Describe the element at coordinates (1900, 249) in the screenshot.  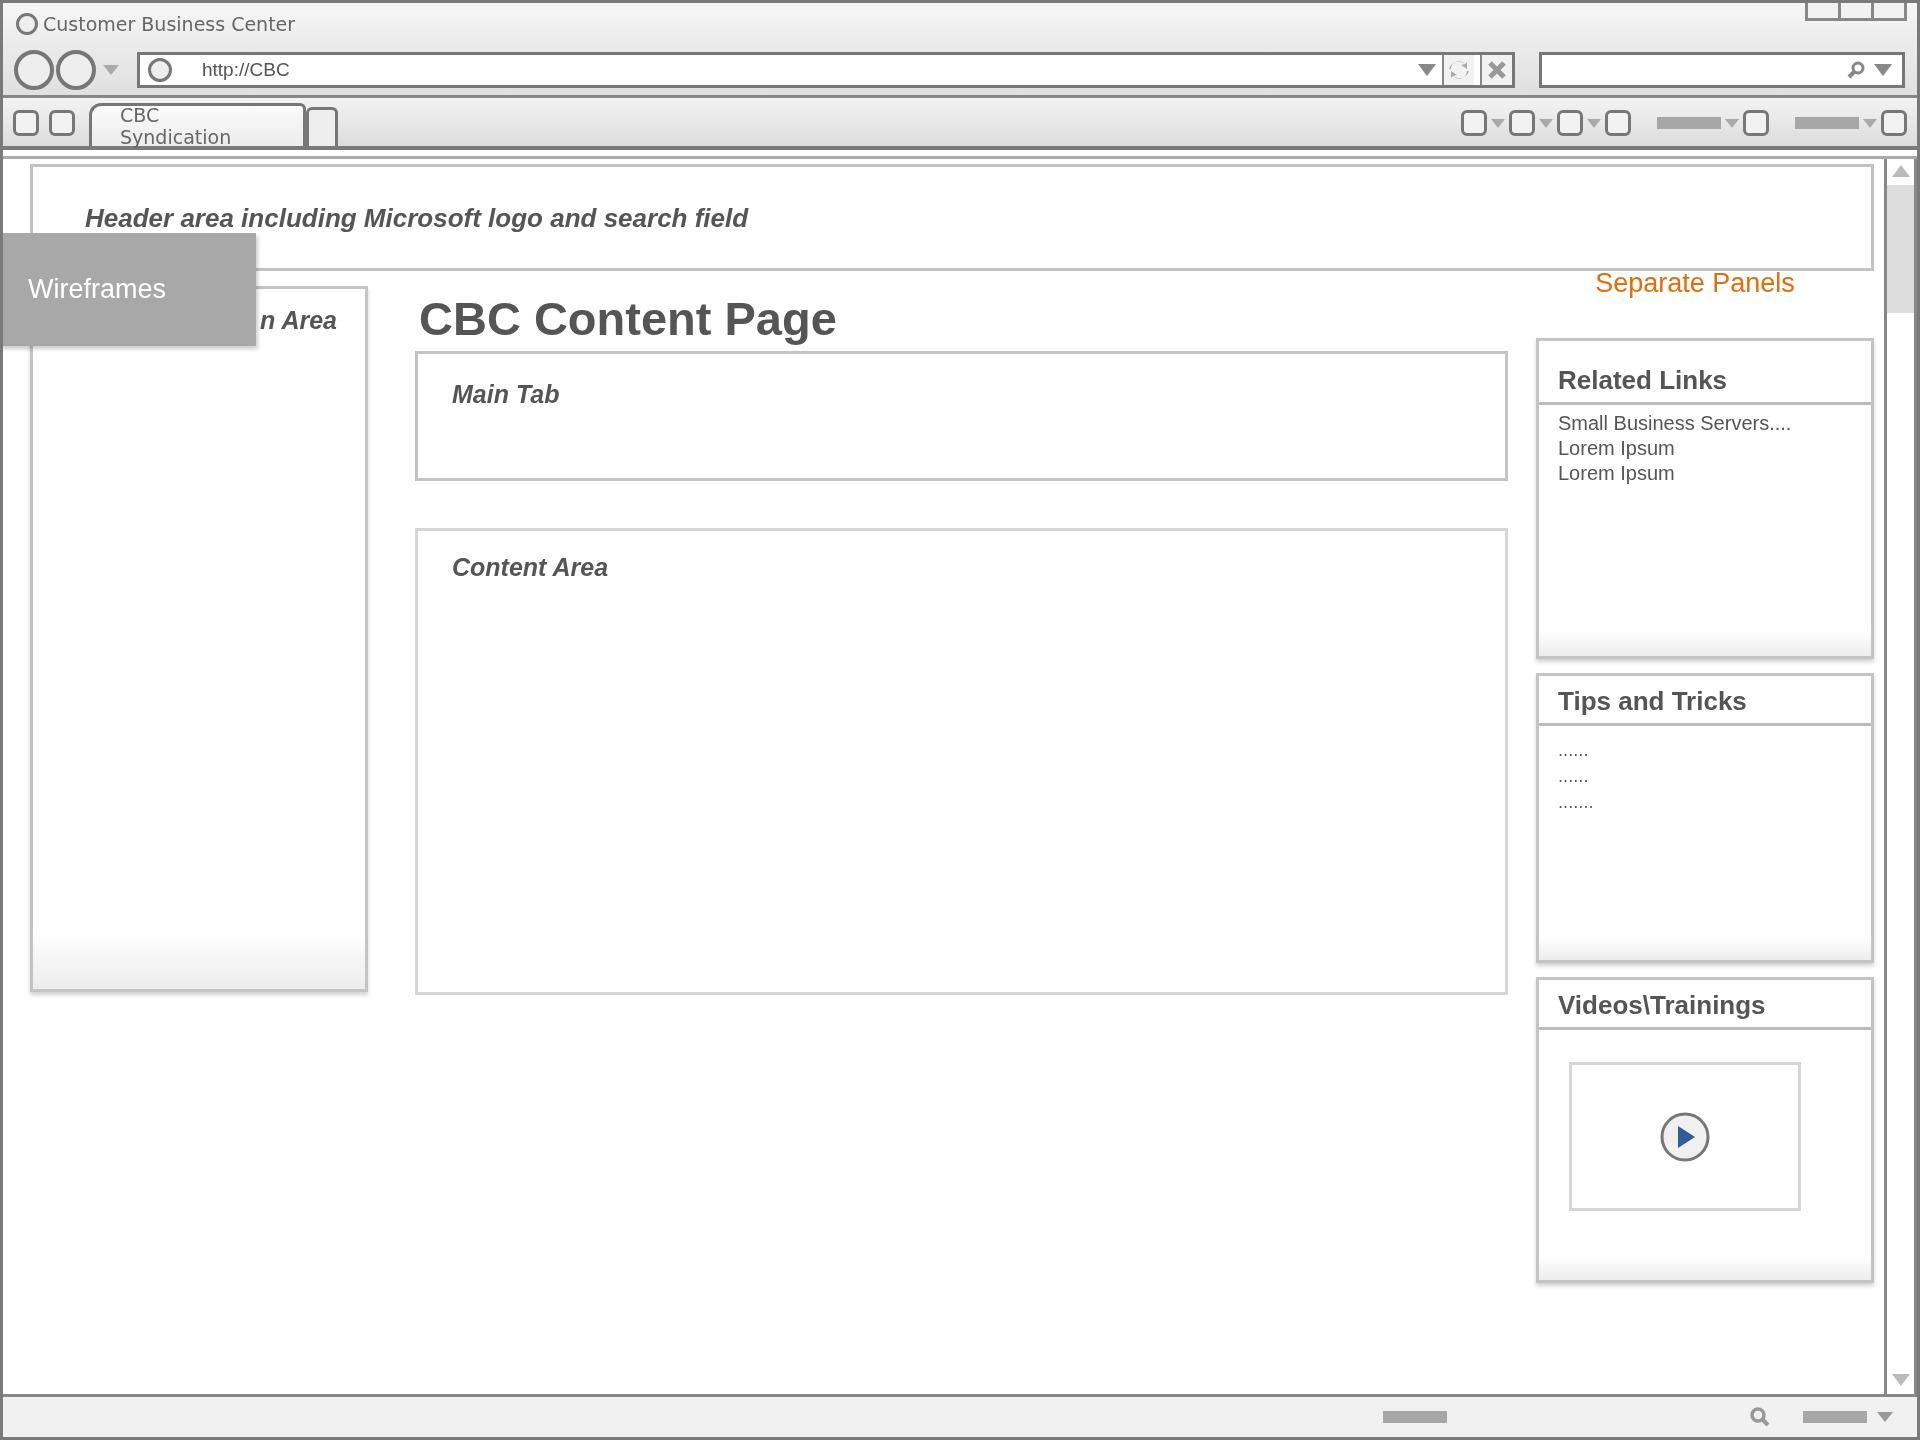
I see `scroll-thumb` at that location.